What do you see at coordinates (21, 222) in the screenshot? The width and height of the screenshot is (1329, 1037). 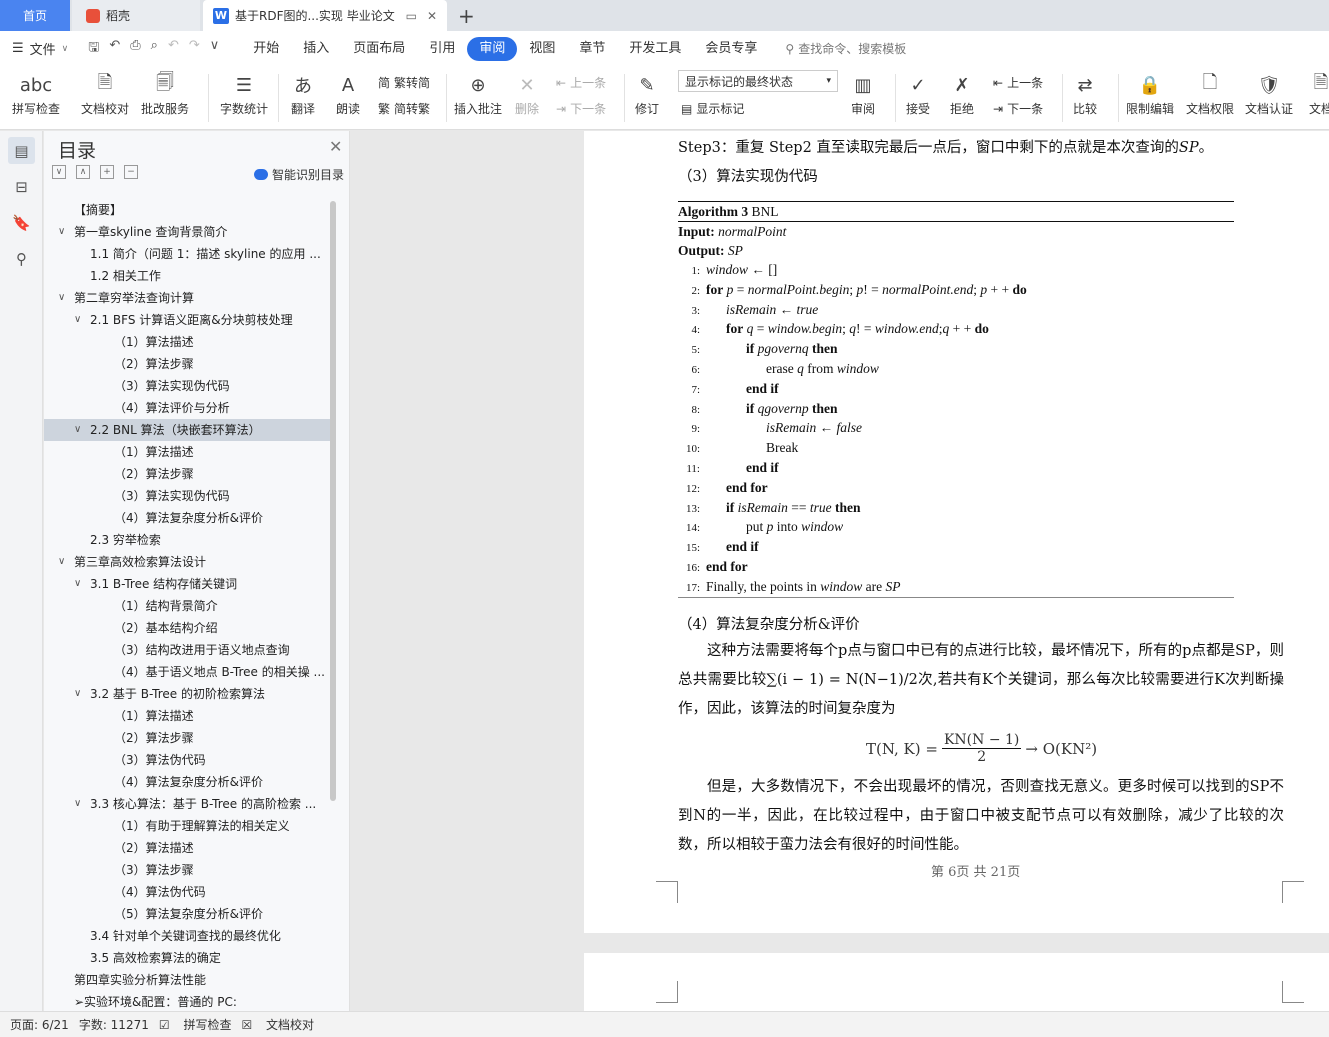 I see `bookmark-icon: 🔖` at bounding box center [21, 222].